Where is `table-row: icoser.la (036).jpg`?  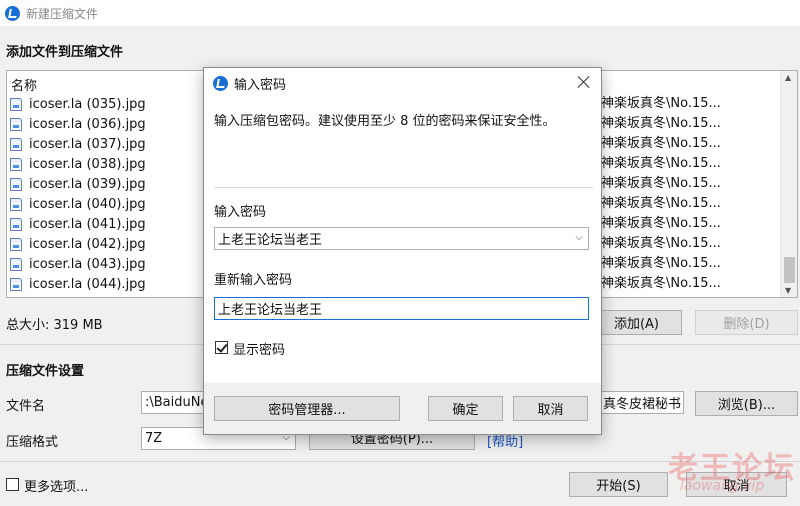
table-row: icoser.la (036).jpg is located at coordinates (78, 124).